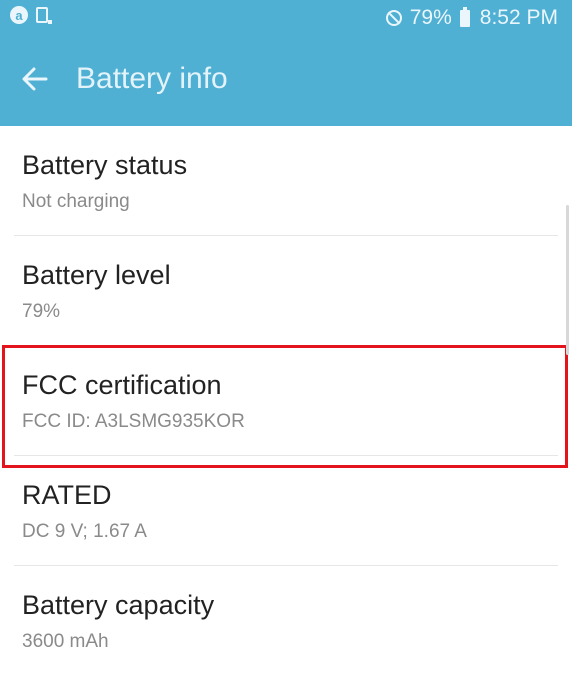  I want to click on item-subtitle: DC 9 V; 1.67 A, so click(84, 531).